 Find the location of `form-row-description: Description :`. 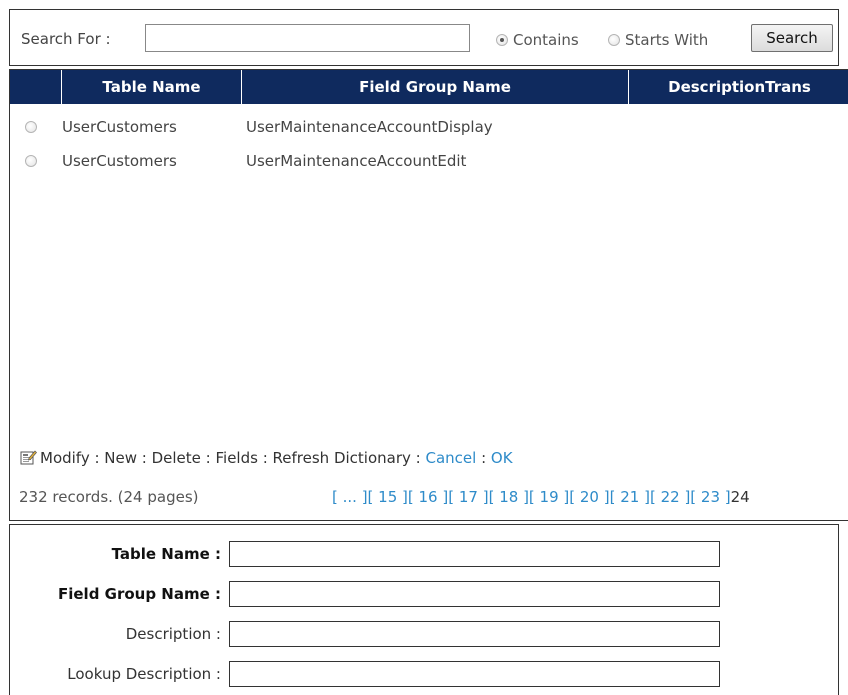

form-row-description: Description : is located at coordinates (425, 634).